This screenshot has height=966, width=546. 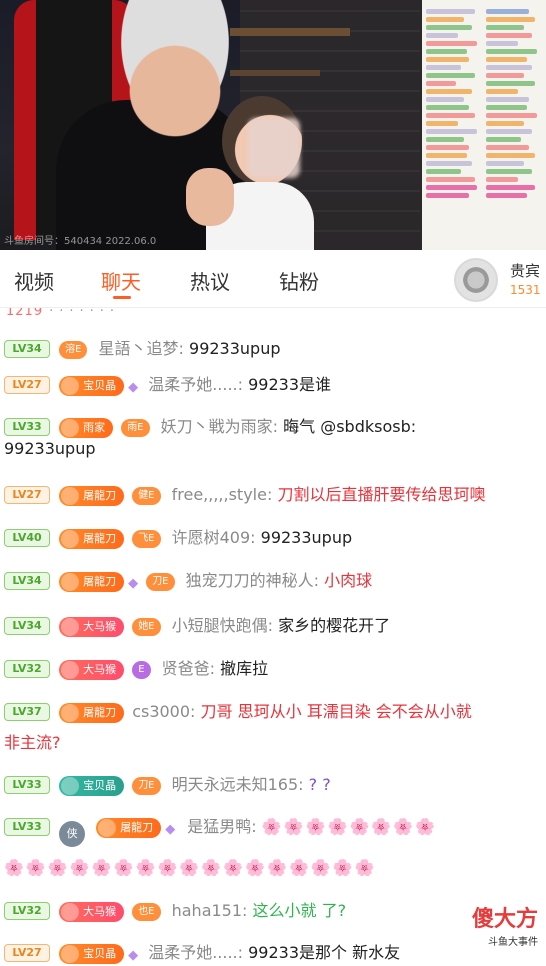 I want to click on monitor-screen, so click(x=483, y=125).